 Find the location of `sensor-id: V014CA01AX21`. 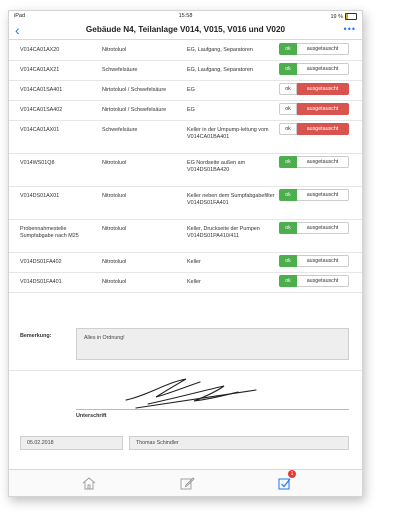

sensor-id: V014CA01AX21 is located at coordinates (40, 70).